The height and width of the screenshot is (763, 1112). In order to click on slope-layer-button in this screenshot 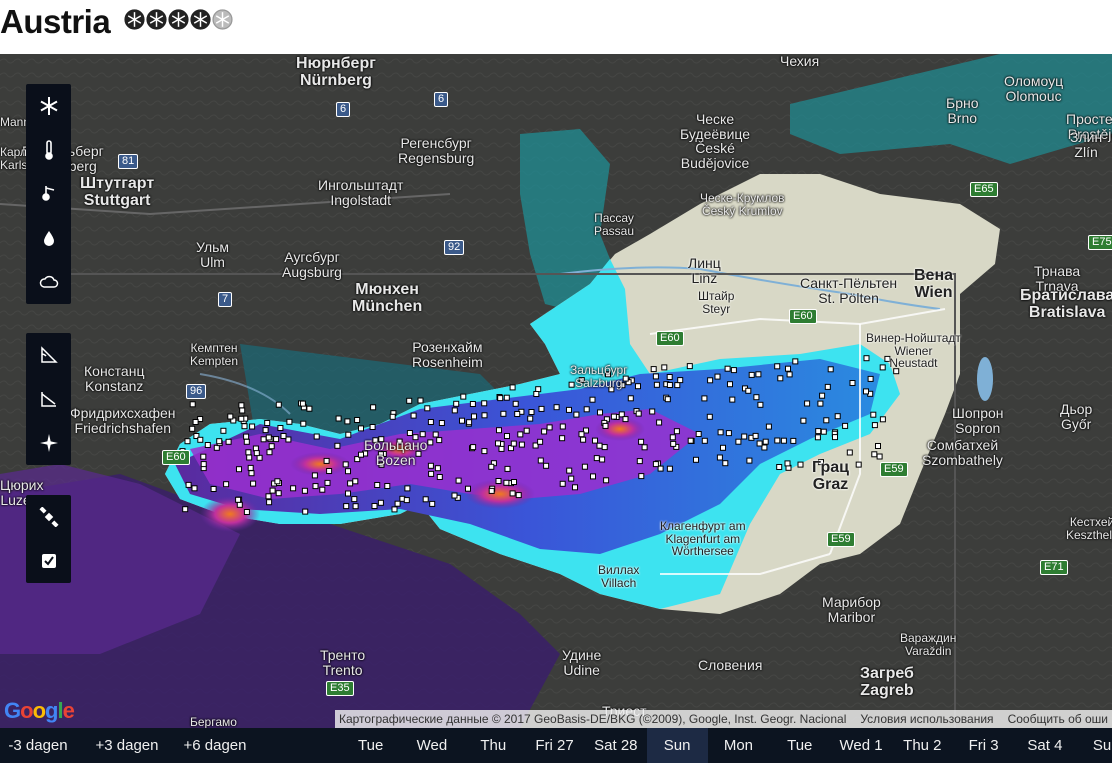, I will do `click(48, 355)`.